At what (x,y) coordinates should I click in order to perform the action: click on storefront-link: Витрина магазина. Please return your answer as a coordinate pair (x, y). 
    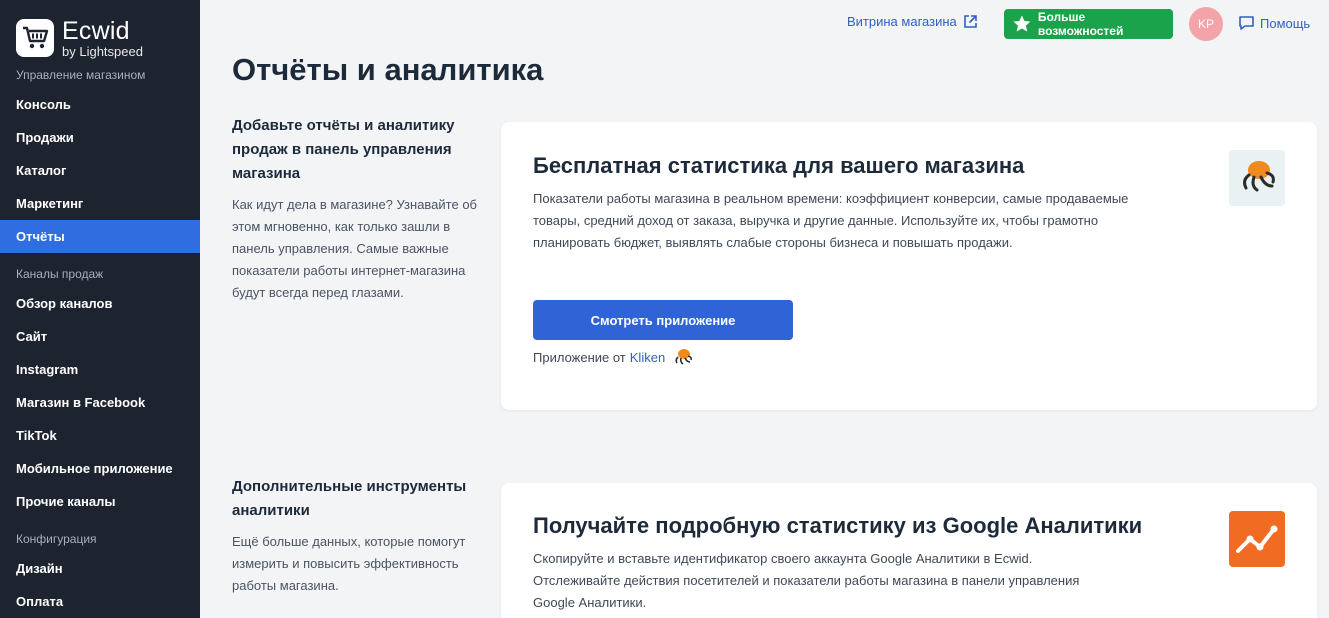
    Looking at the image, I should click on (912, 21).